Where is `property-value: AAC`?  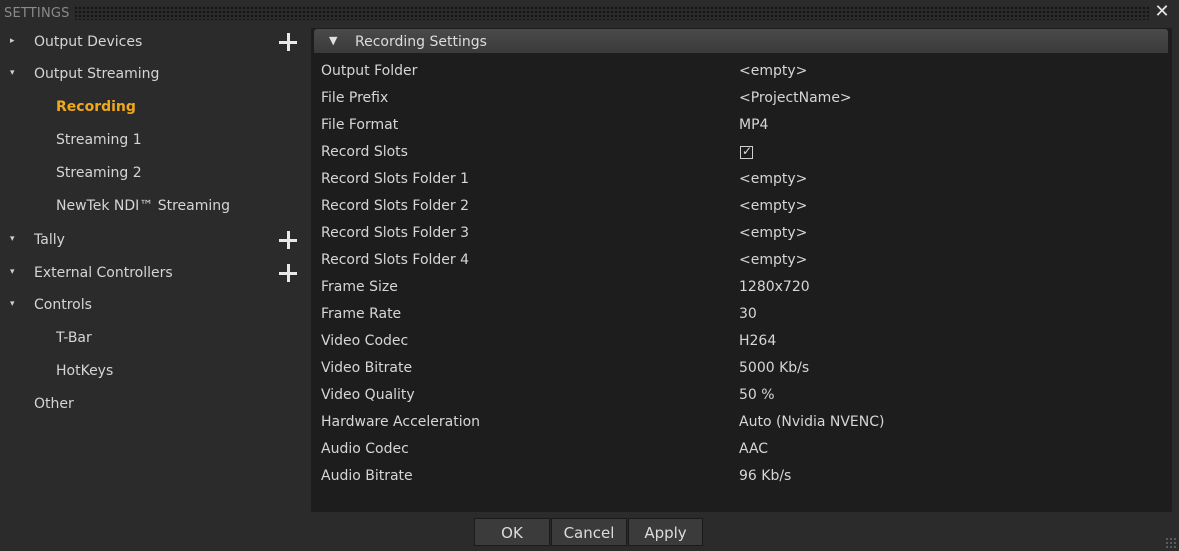
property-value: AAC is located at coordinates (753, 449).